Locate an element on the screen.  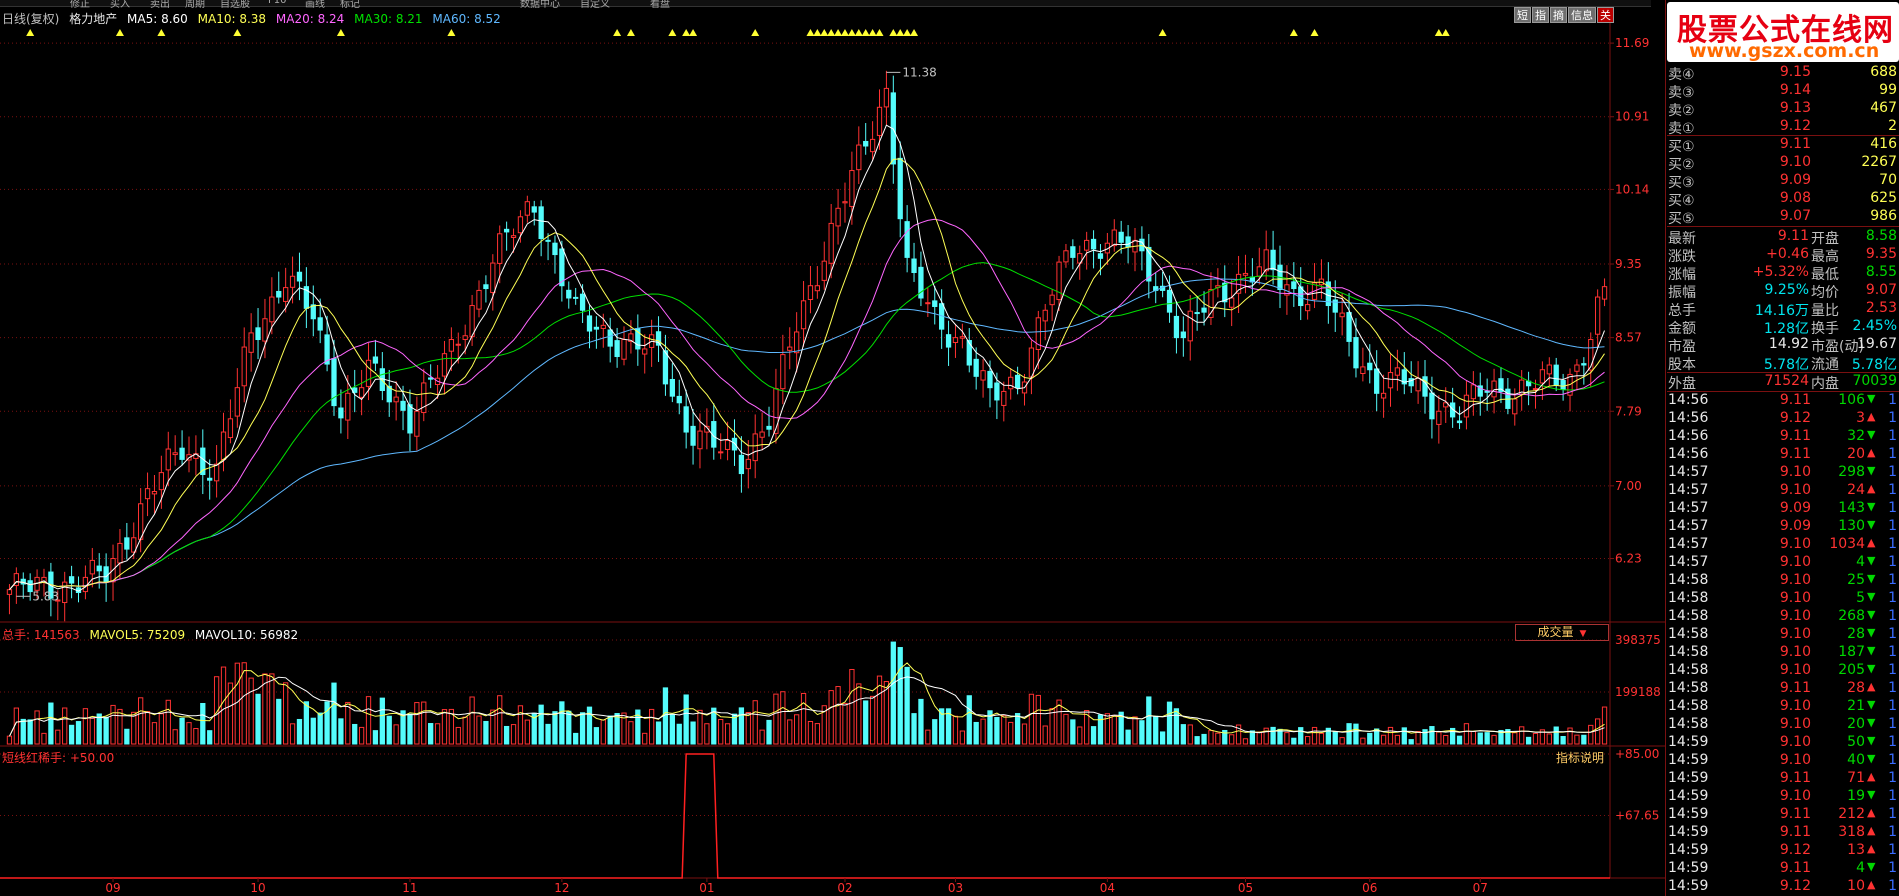
order-sell-row: 卖④ 9.15 688 is located at coordinates (1783, 73).